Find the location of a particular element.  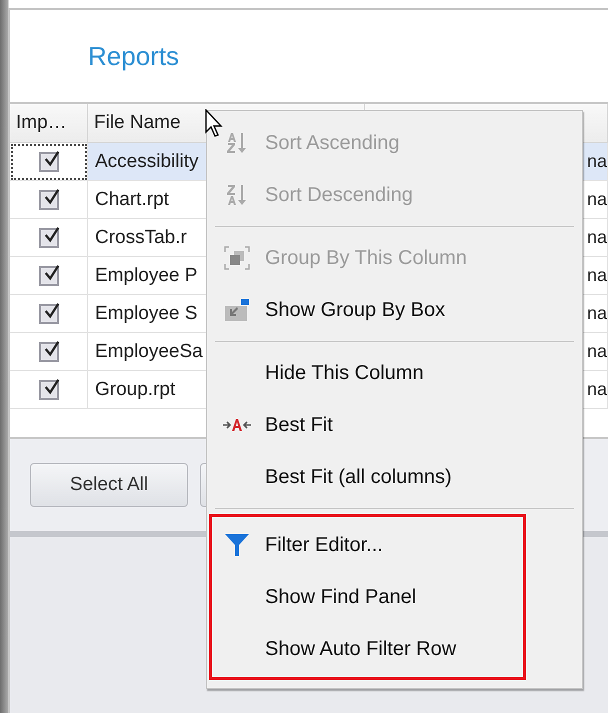

select-all-button: Select All is located at coordinates (109, 485).